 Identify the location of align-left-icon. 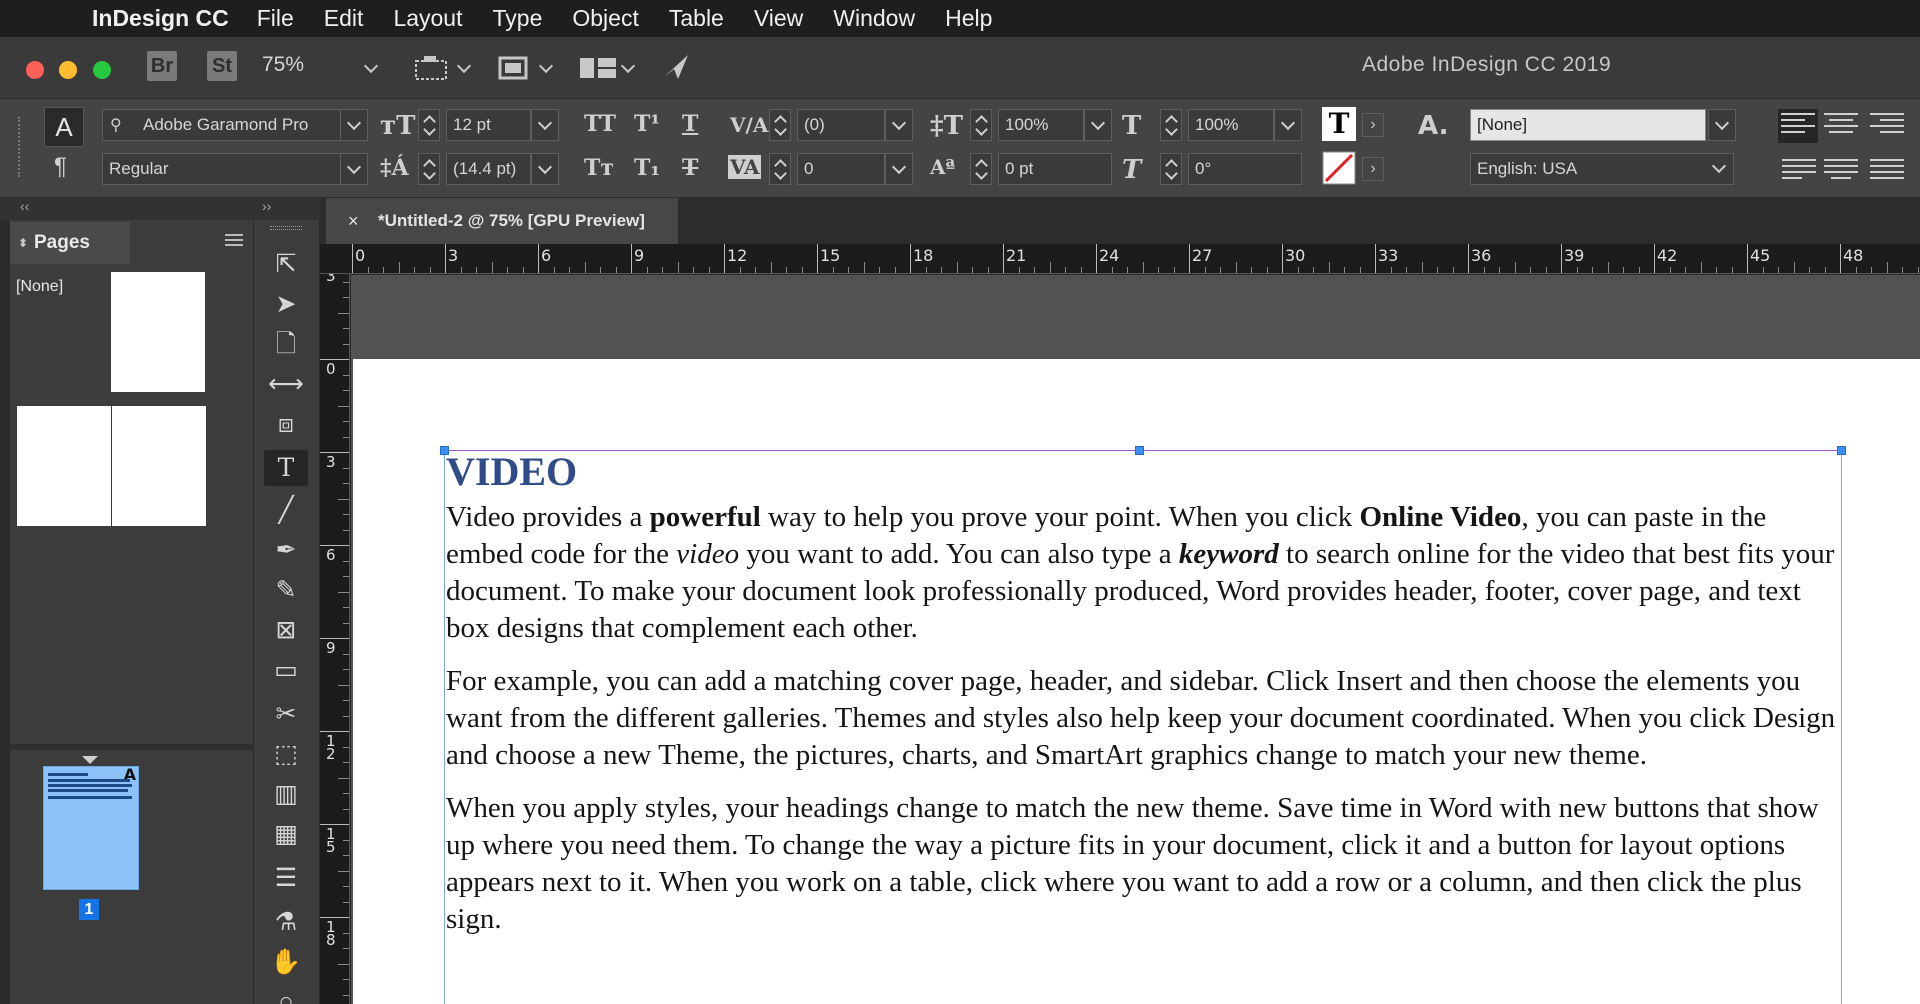
(1798, 126).